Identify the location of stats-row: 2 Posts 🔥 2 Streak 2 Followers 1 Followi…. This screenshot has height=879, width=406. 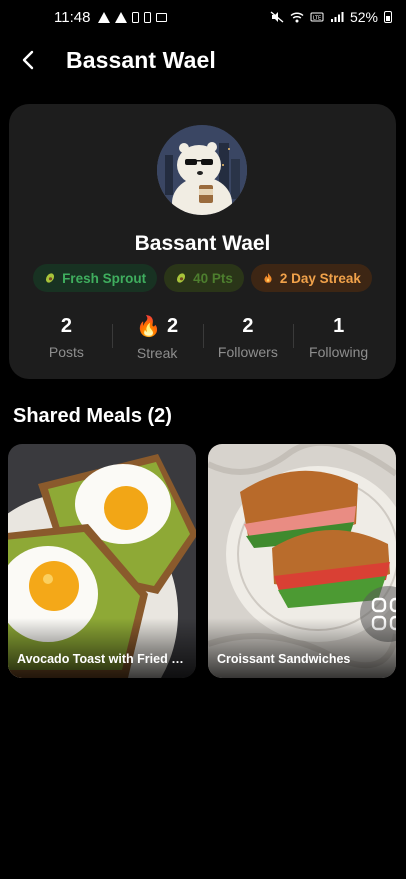
(202, 337).